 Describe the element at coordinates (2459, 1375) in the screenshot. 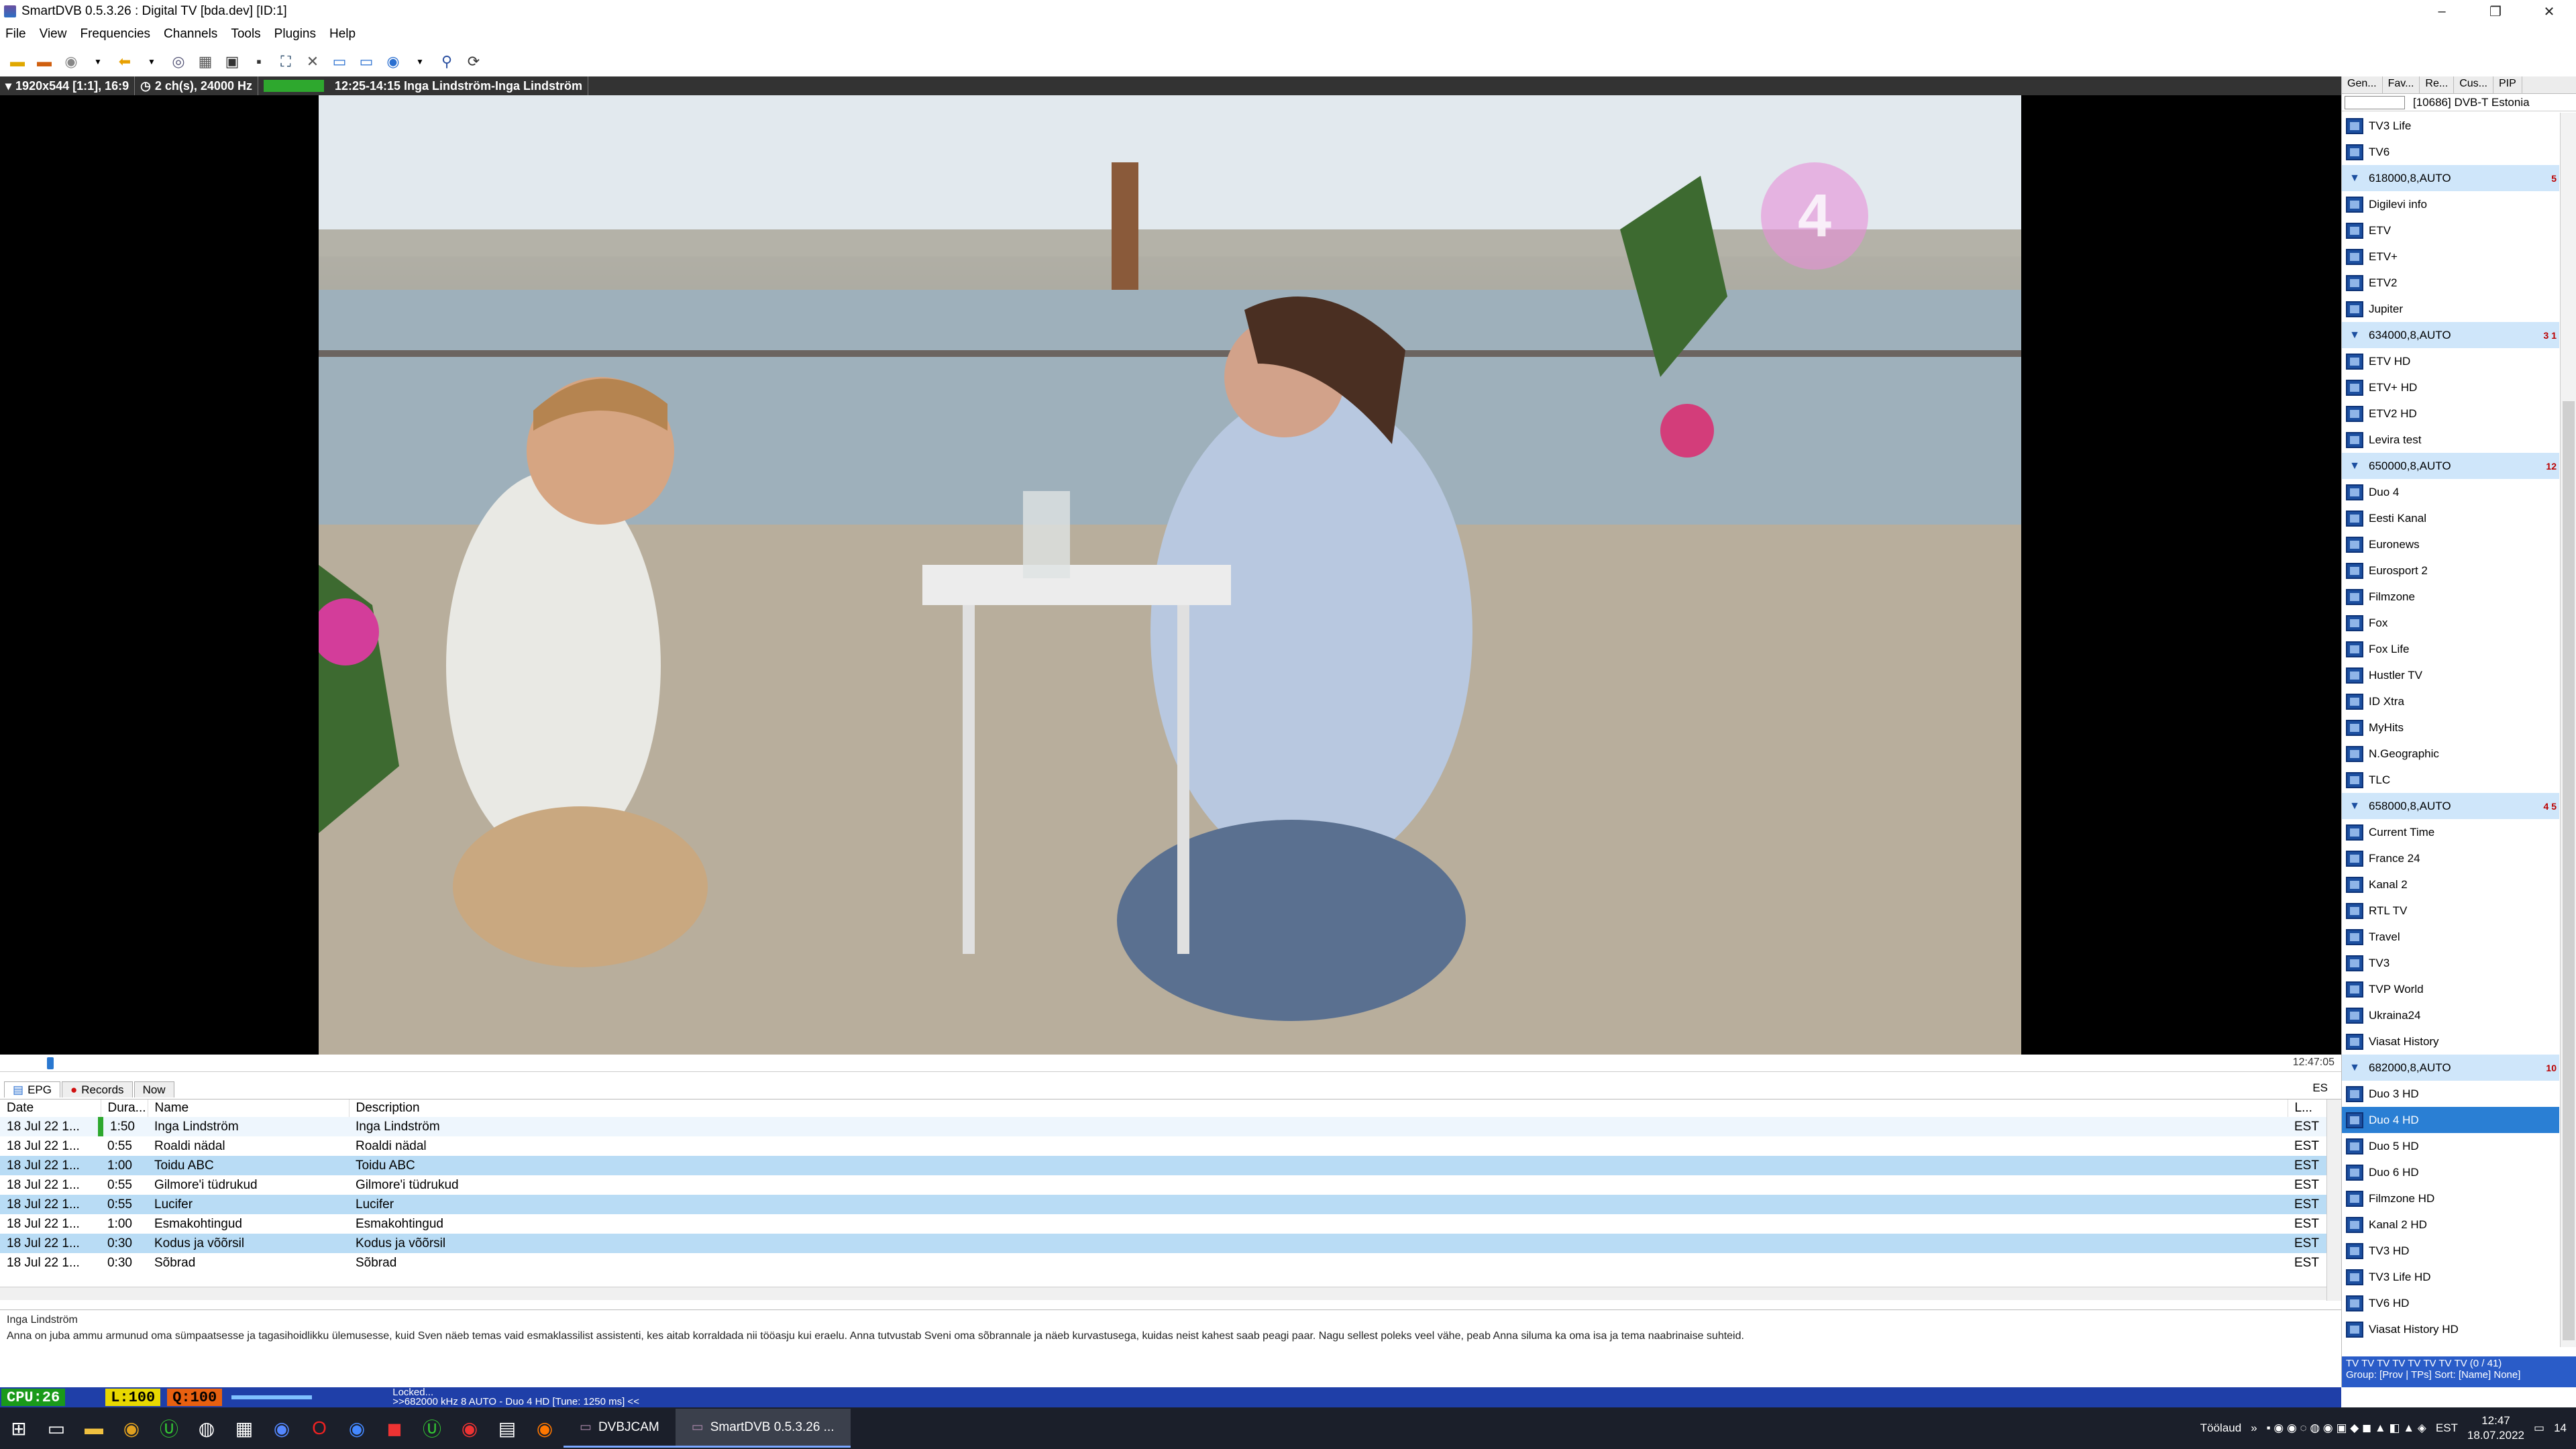

I see `group-sort-row: Group: [Prov | TPs] Sort: [Name] None]` at that location.